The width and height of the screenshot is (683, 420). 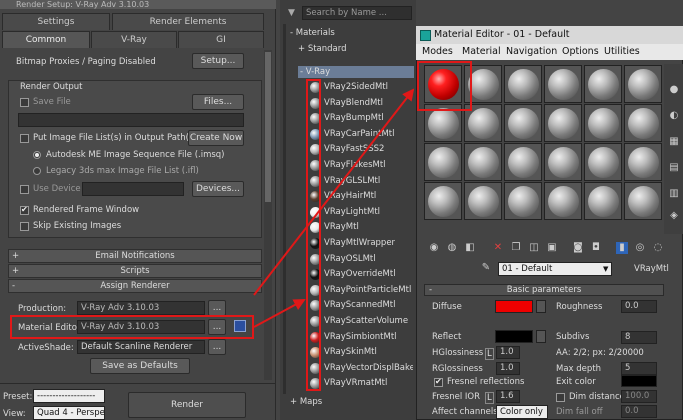 I want to click on arrow-to-list, so click(x=279, y=313).